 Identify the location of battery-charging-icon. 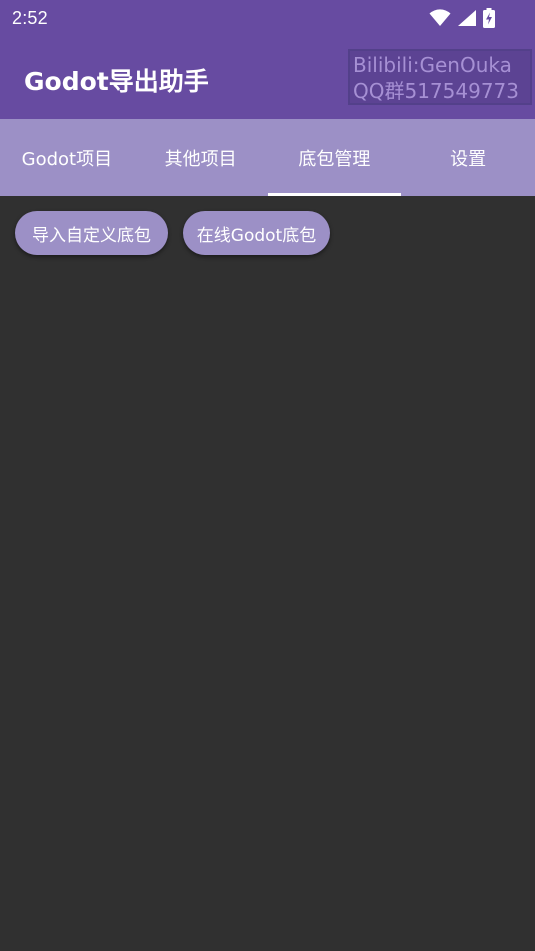
(489, 20).